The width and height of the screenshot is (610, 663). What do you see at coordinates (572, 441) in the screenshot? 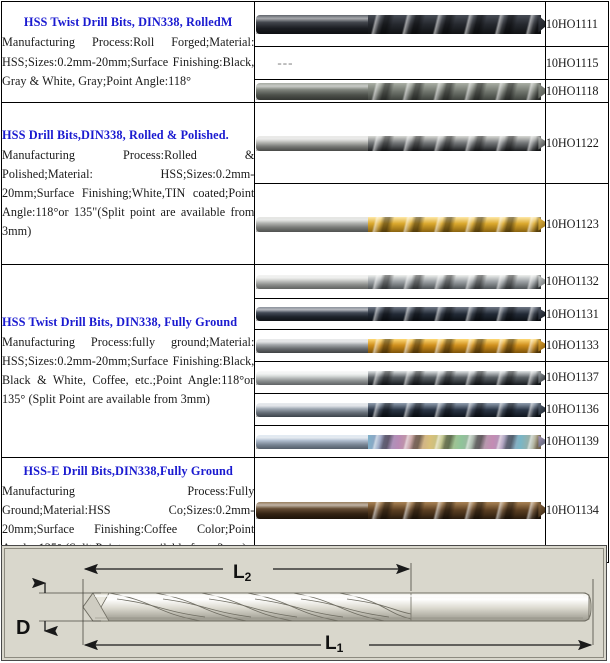
I see `product-code: 10HO1139` at bounding box center [572, 441].